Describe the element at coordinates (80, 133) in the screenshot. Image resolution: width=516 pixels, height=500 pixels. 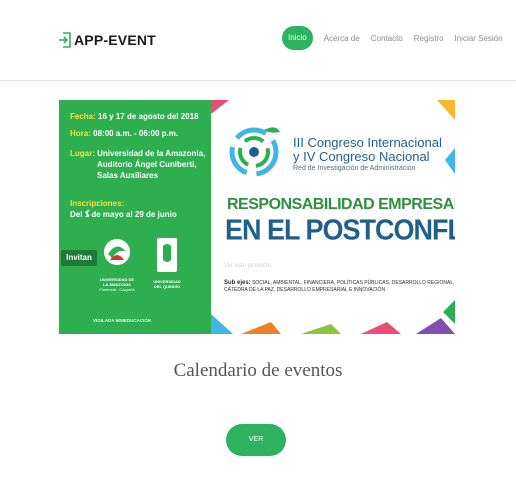
I see `hora-label: Hora:` at that location.